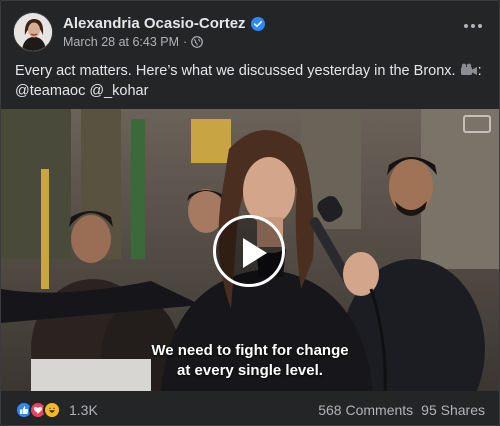 This screenshot has width=500, height=426. Describe the element at coordinates (453, 410) in the screenshot. I see `shares-count-link: 95 Shares` at that location.